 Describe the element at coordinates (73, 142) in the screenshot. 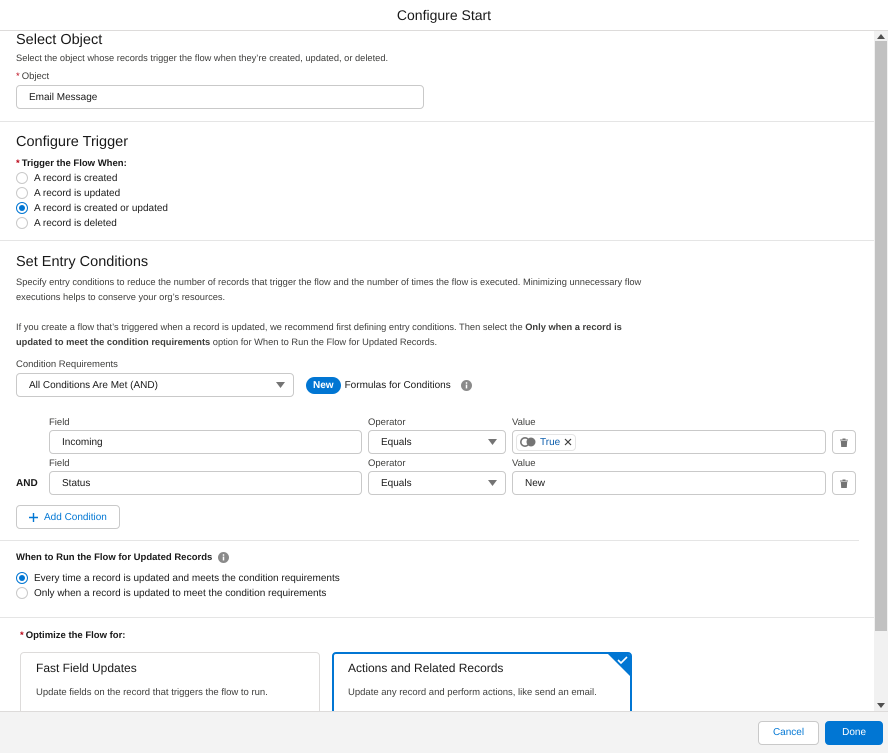

I see `section-heading: Configure Trigger` at that location.